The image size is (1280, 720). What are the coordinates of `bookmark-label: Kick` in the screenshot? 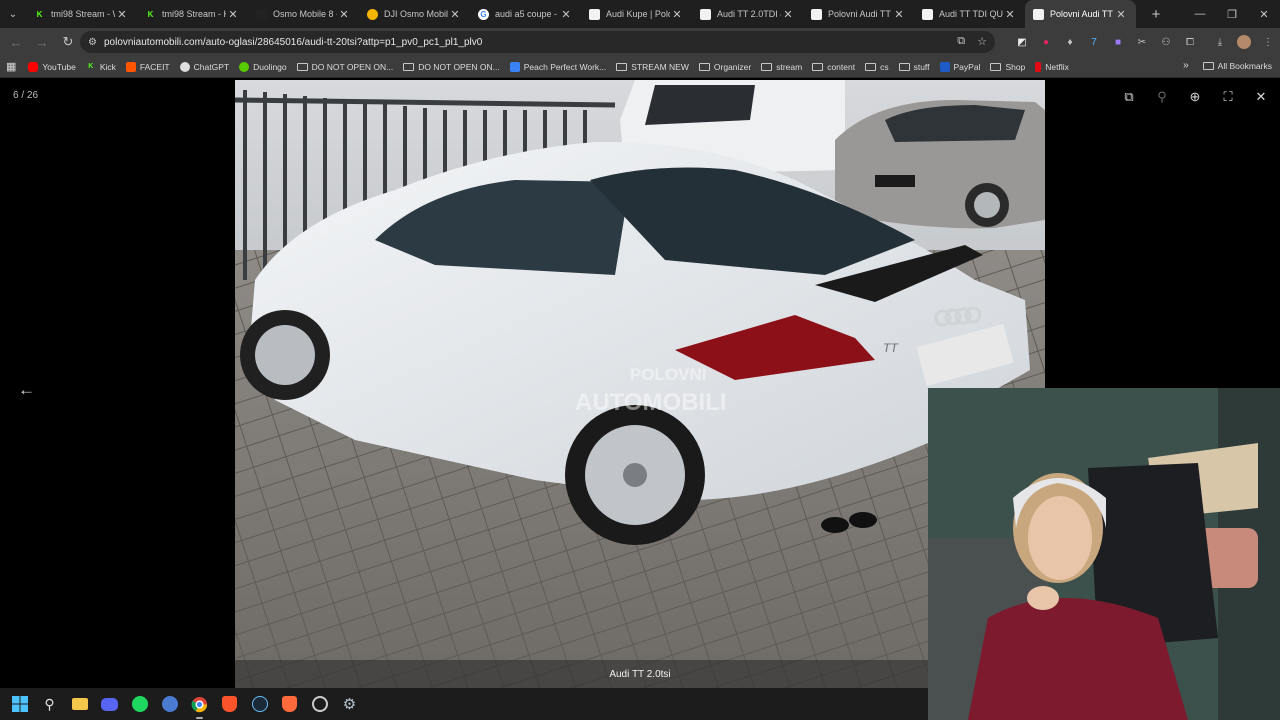 It's located at (107, 66).